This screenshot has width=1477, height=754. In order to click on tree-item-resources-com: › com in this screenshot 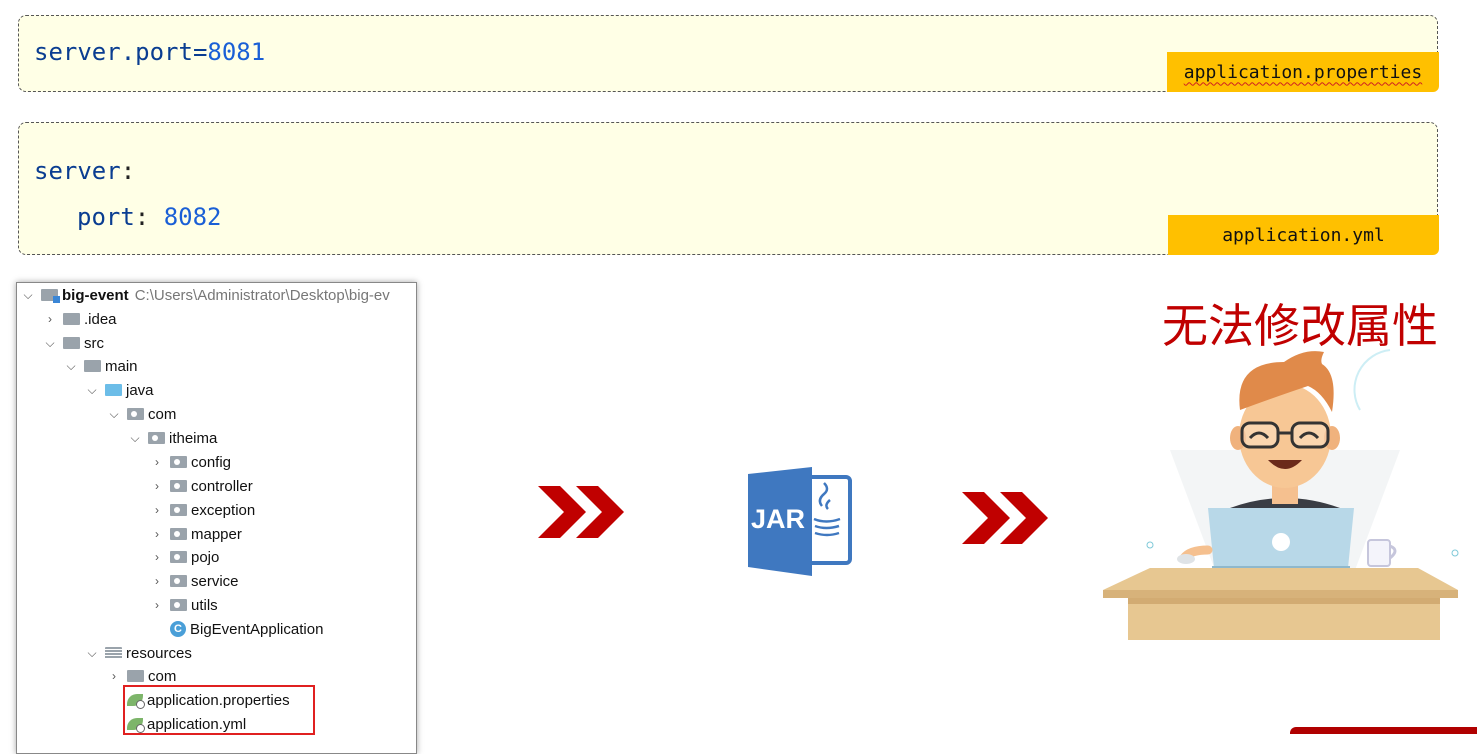, I will do `click(141, 676)`.